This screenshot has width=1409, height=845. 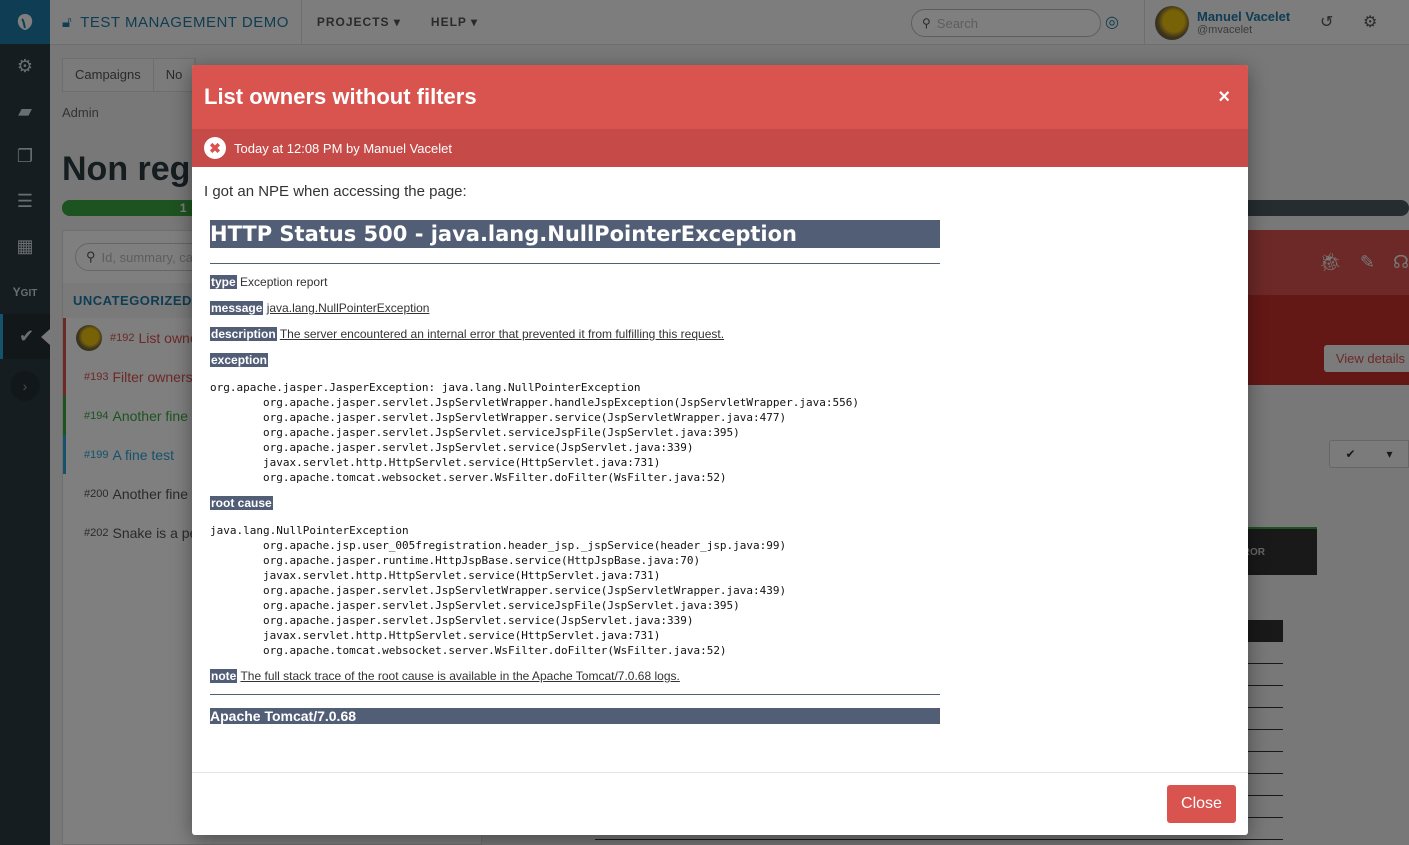 I want to click on modal-meta: ✖ Today at 12:08 PM by Manuel Vacelet, so click(x=720, y=148).